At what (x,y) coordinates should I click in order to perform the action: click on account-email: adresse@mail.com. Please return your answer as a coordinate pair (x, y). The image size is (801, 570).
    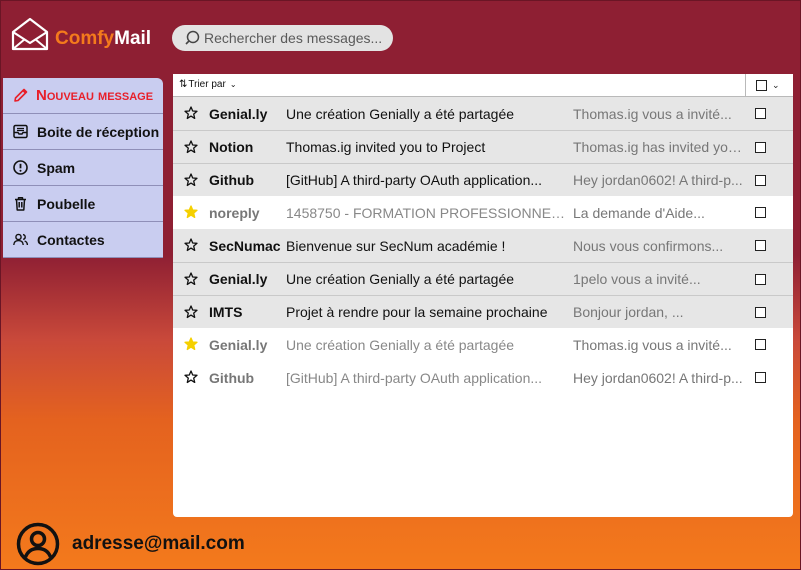
    Looking at the image, I should click on (158, 543).